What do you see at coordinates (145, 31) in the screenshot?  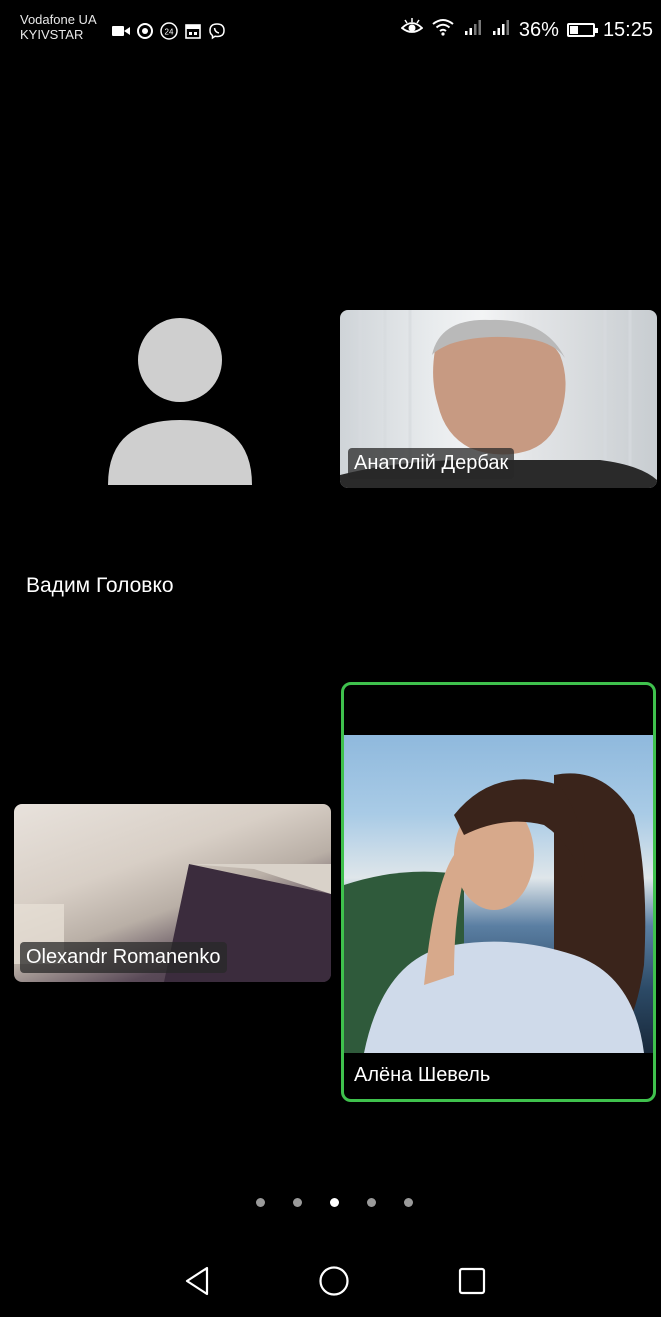 I see `chrome-icon` at bounding box center [145, 31].